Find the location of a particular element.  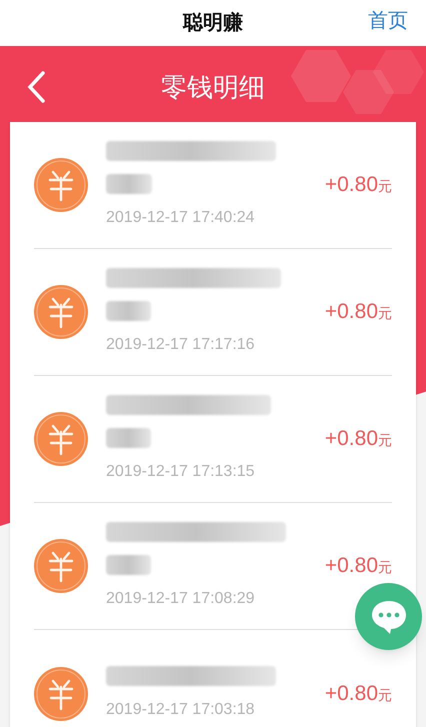

back-icon is located at coordinates (36, 87).